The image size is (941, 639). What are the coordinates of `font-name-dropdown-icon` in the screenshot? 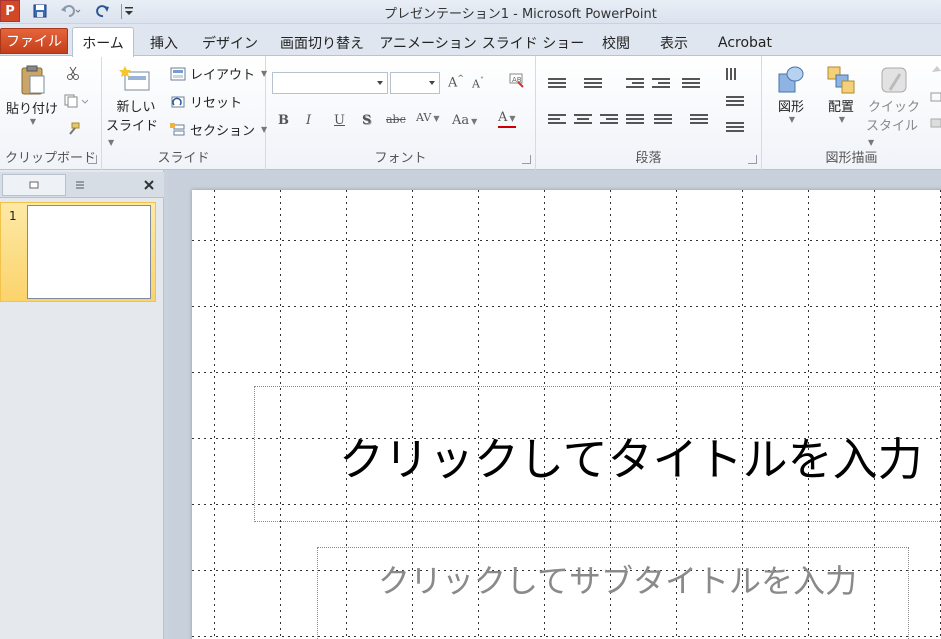 It's located at (380, 83).